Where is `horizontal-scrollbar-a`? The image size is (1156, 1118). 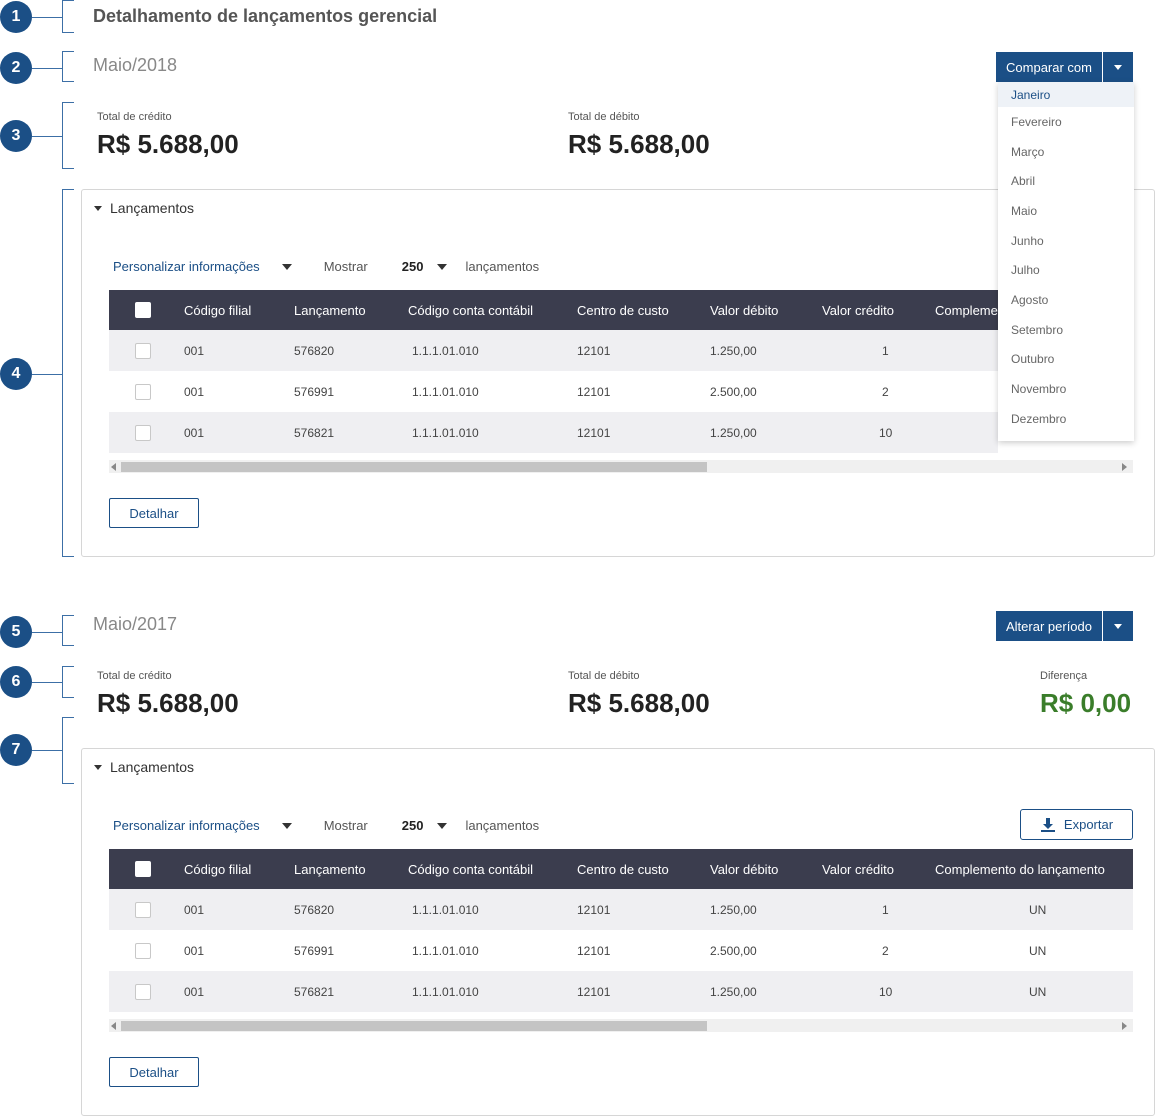
horizontal-scrollbar-a is located at coordinates (621, 466).